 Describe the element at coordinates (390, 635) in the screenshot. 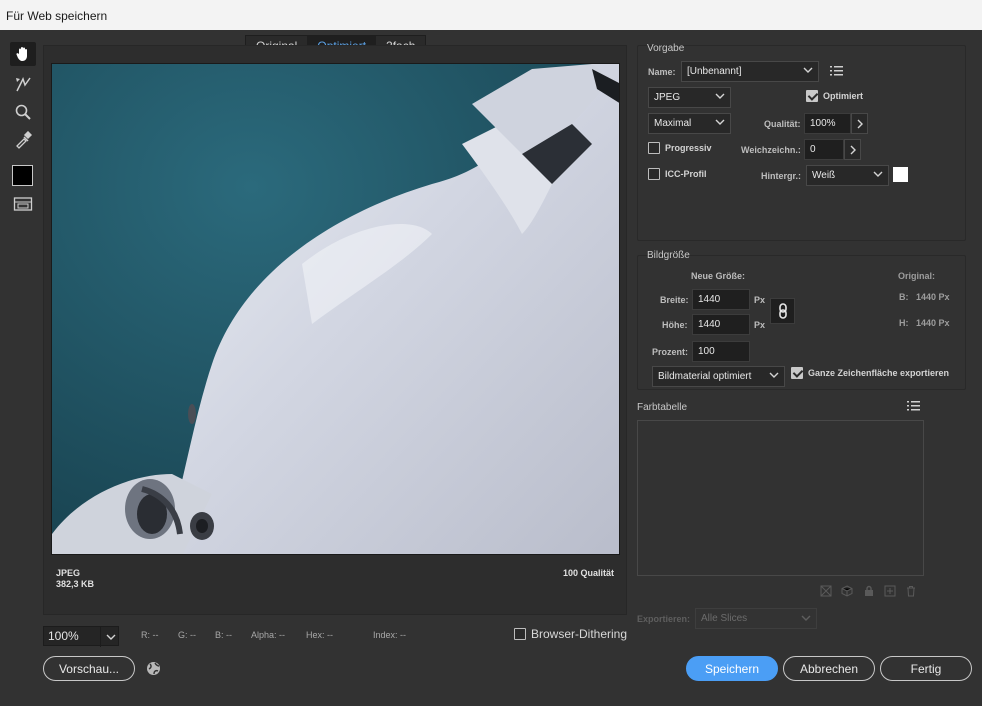

I see `readout-index: Index: --` at that location.